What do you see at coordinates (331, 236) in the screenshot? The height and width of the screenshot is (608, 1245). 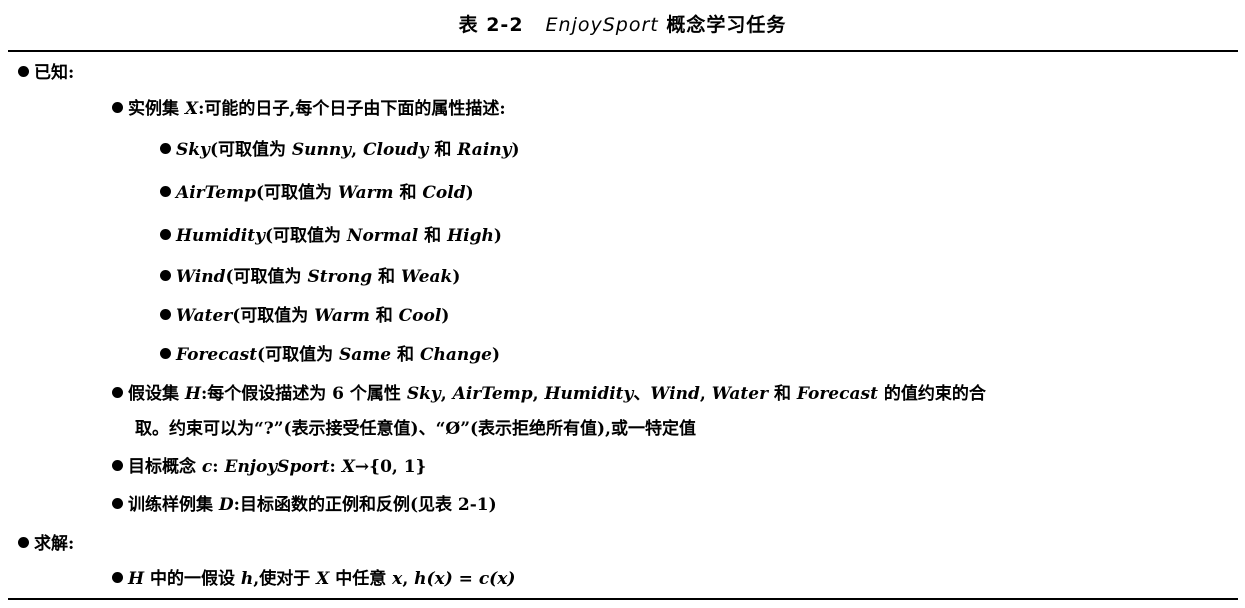 I see `attribute-humidity: Humidity(可取值为 Normal 和 High)` at bounding box center [331, 236].